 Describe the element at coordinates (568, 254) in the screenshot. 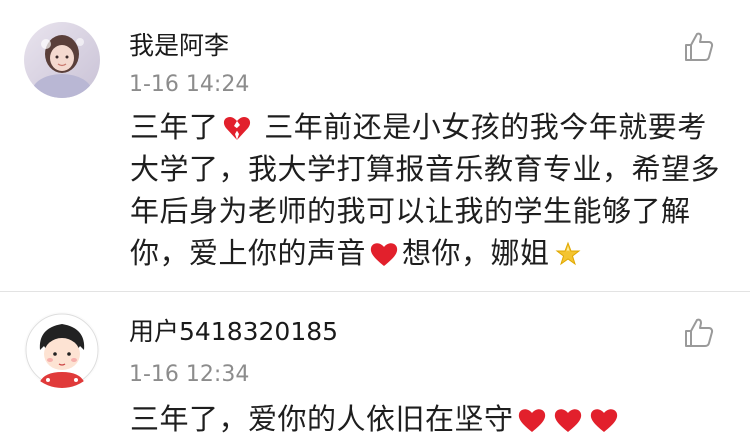

I see `sparkle-star-icon` at that location.